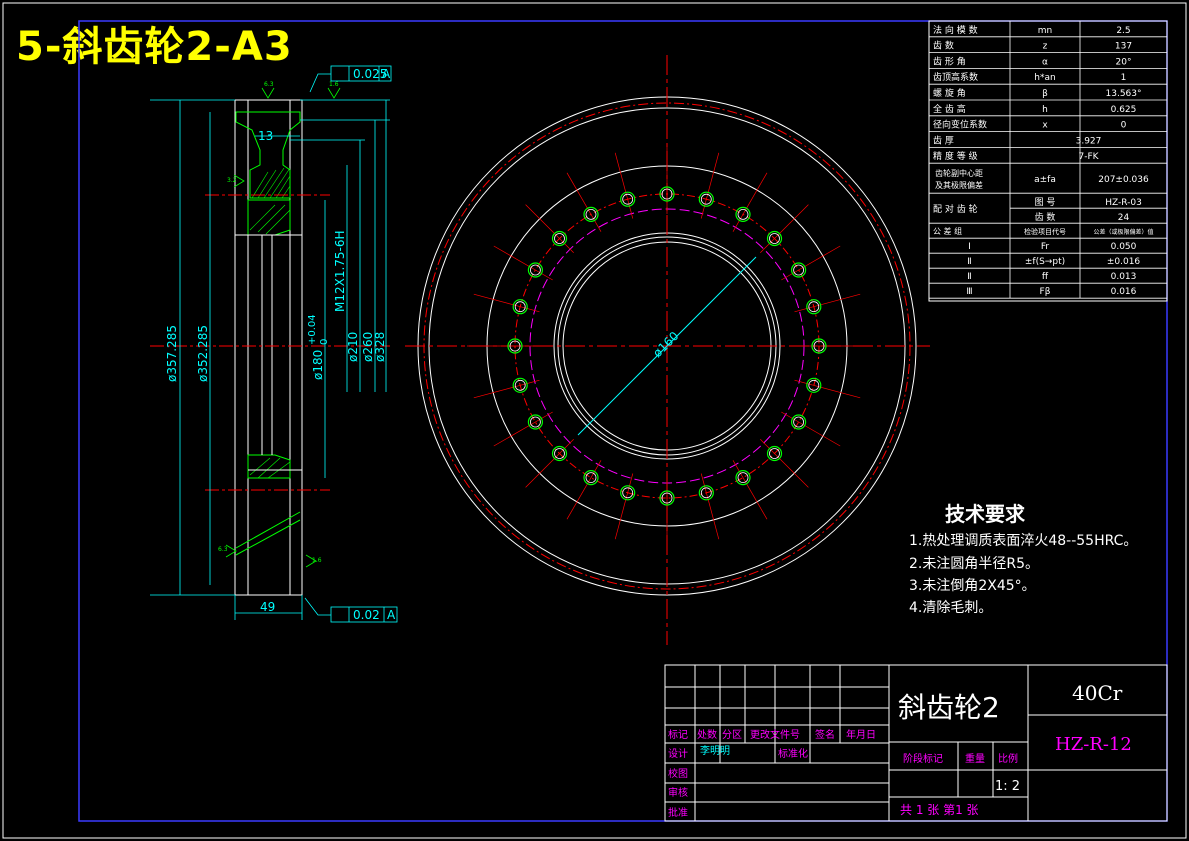 This screenshot has height=841, width=1189. What do you see at coordinates (1045, 94) in the screenshot?
I see `param-symbol: β` at bounding box center [1045, 94].